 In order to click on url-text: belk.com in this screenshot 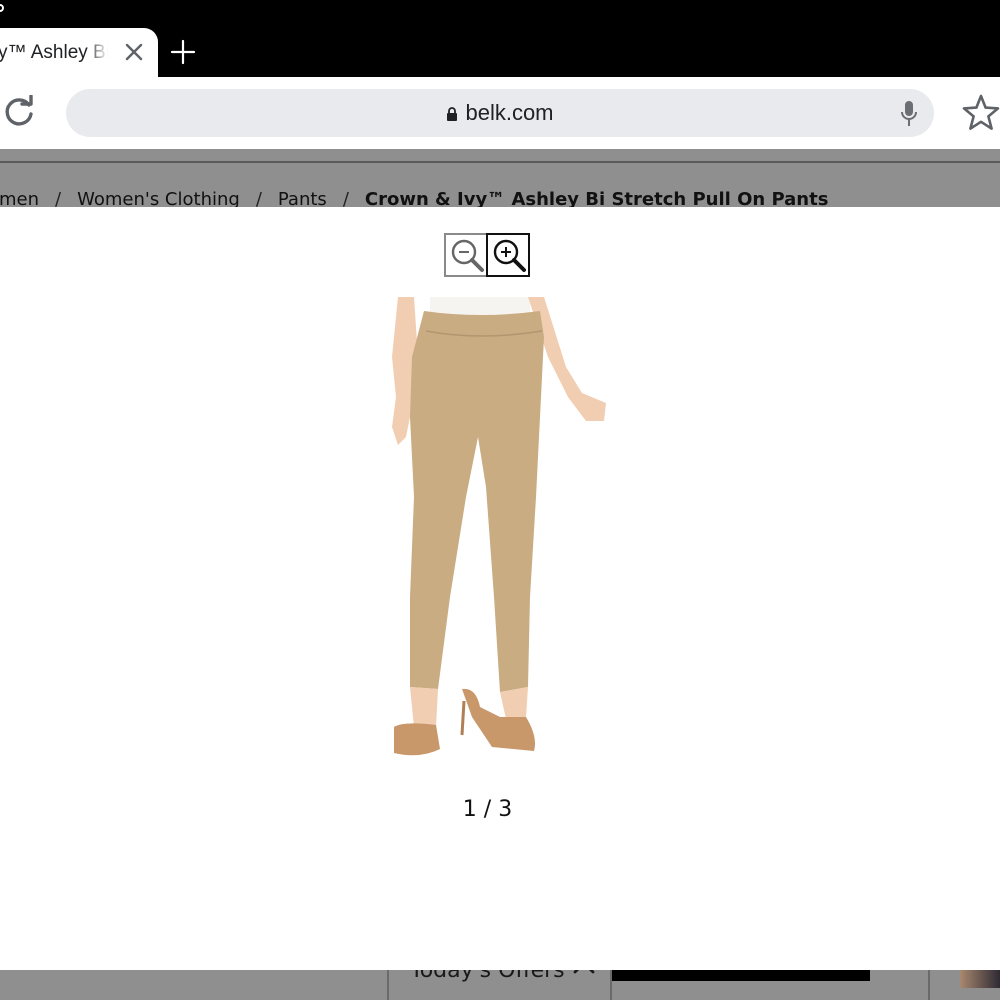, I will do `click(509, 112)`.